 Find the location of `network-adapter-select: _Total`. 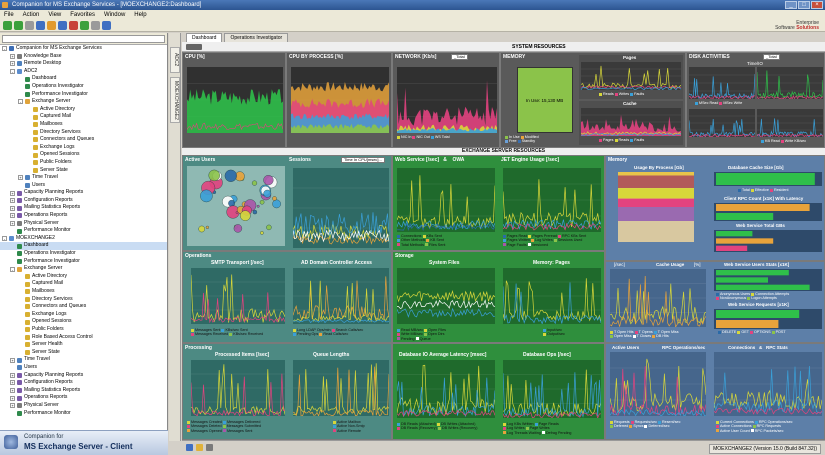

network-adapter-select: _Total is located at coordinates (459, 57).